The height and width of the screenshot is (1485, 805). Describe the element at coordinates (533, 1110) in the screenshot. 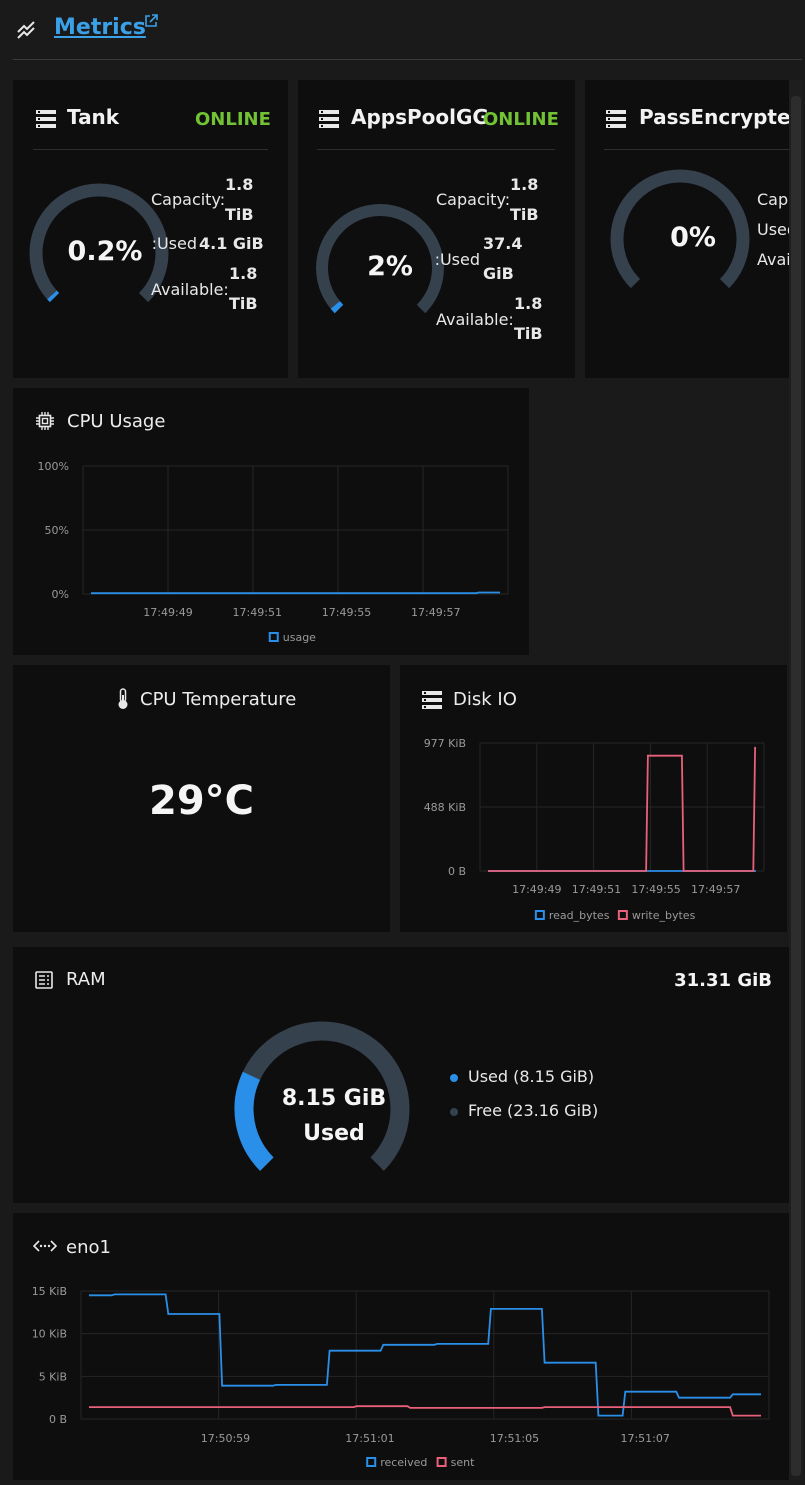

I see `legend-label: Free (23.16 GiB)` at that location.